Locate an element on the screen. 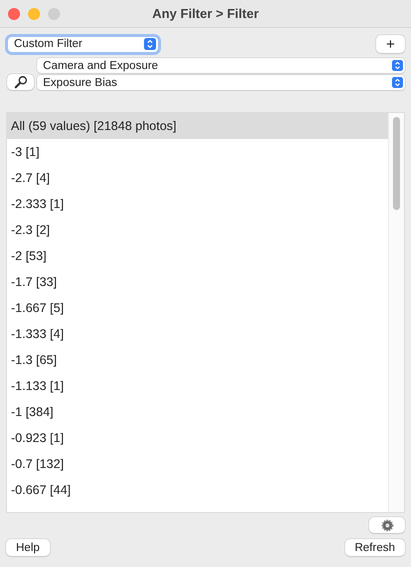 This screenshot has height=567, width=411. list-item: -1.133 [1] is located at coordinates (197, 386).